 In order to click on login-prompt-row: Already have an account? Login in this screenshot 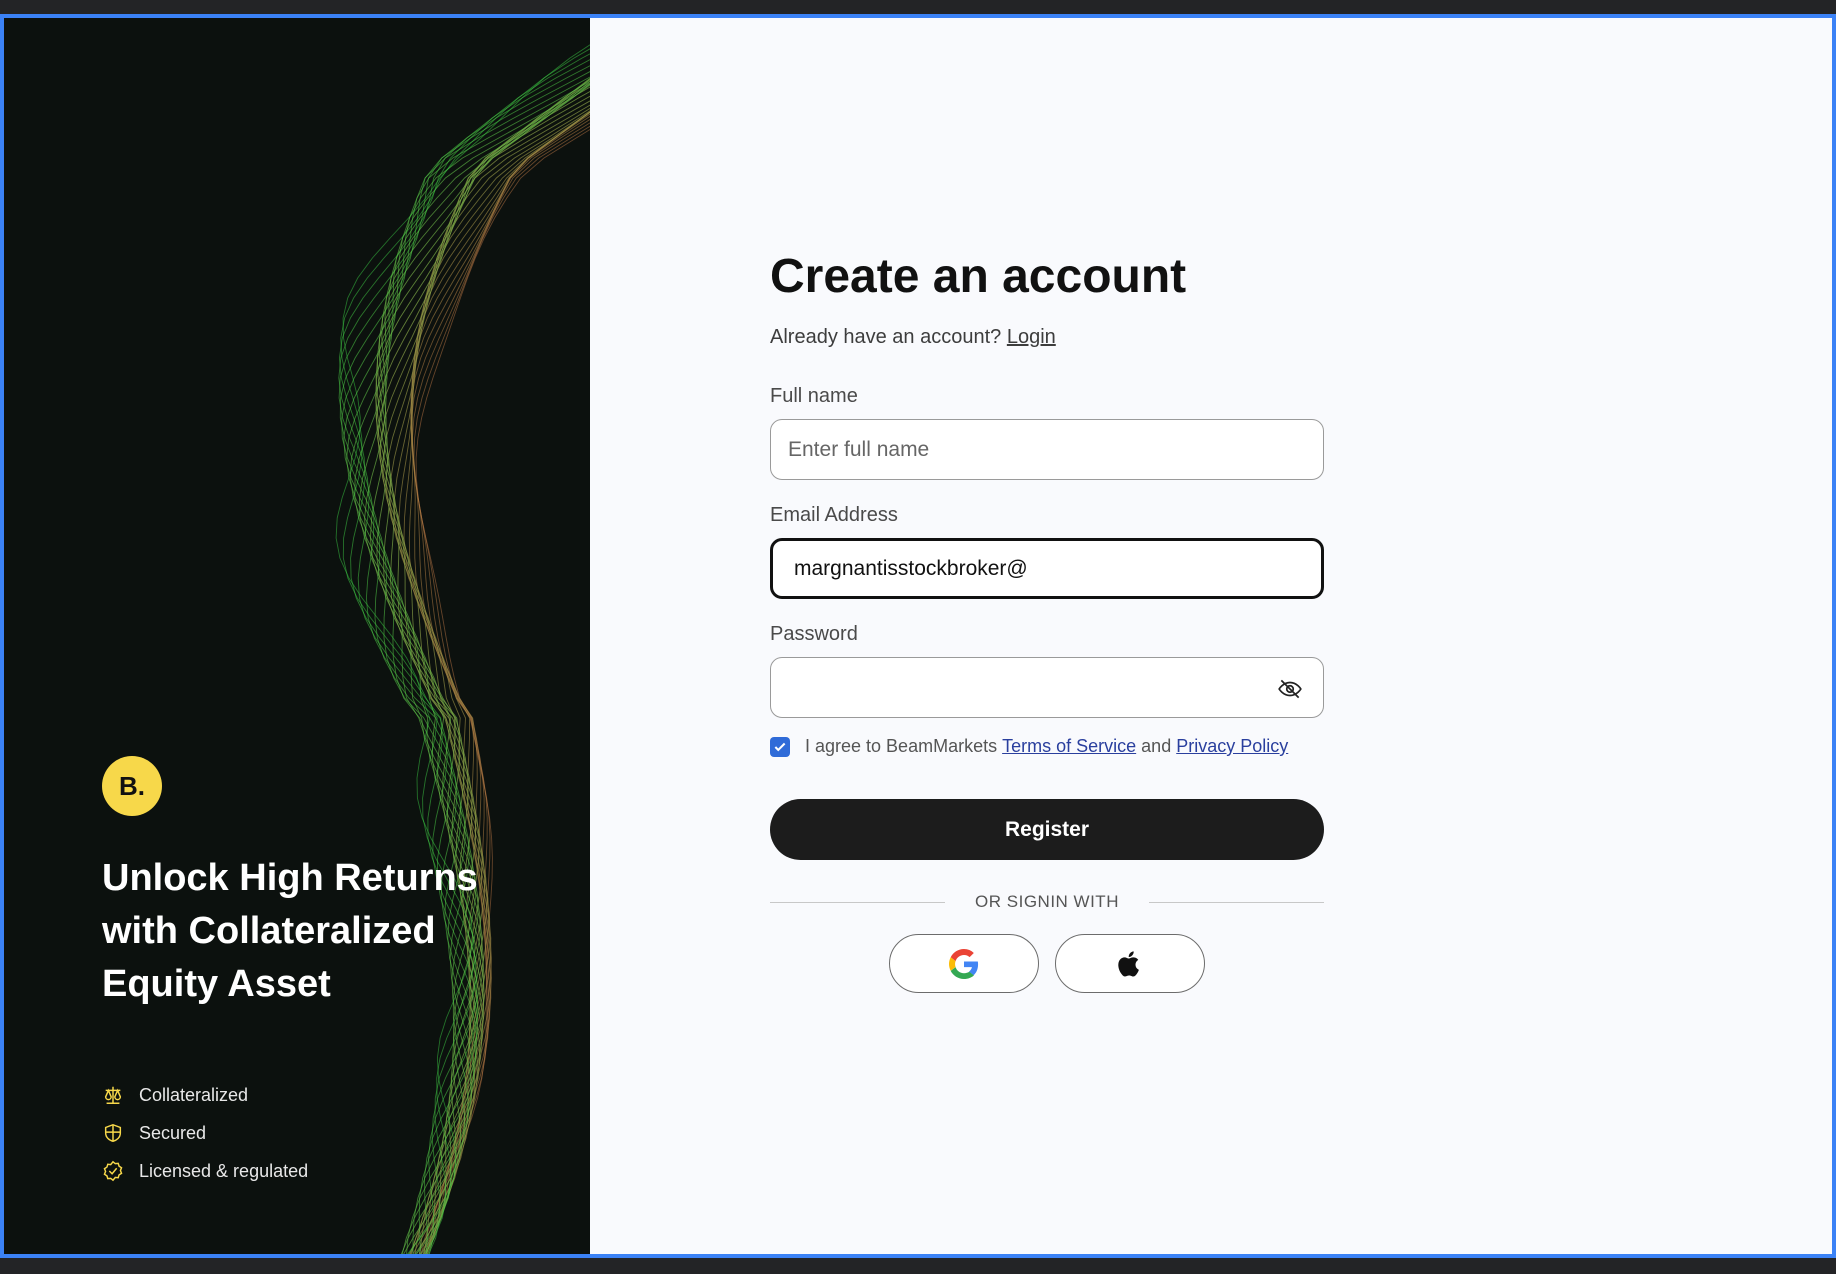, I will do `click(1047, 337)`.